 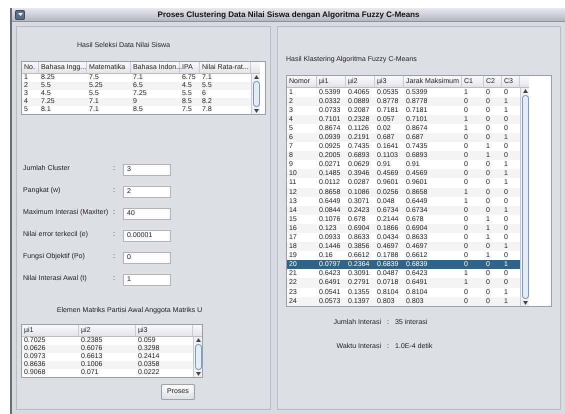 What do you see at coordinates (288, 14) in the screenshot?
I see `window-title: Proses Clustering Data Nilai Siswa dengan Algoritma Fuzzy C-Means` at bounding box center [288, 14].